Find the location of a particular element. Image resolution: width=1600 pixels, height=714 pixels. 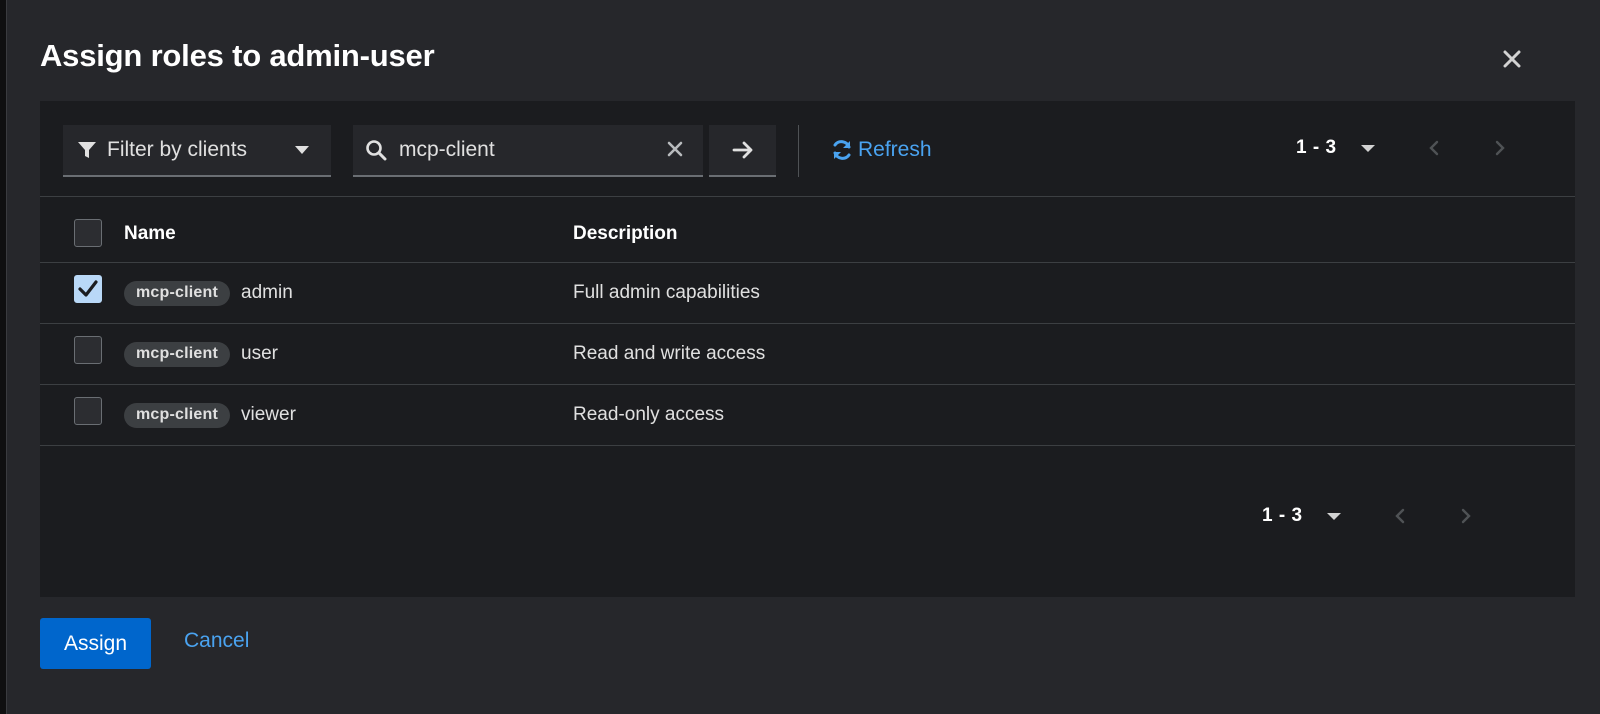

role-name: user is located at coordinates (259, 353).